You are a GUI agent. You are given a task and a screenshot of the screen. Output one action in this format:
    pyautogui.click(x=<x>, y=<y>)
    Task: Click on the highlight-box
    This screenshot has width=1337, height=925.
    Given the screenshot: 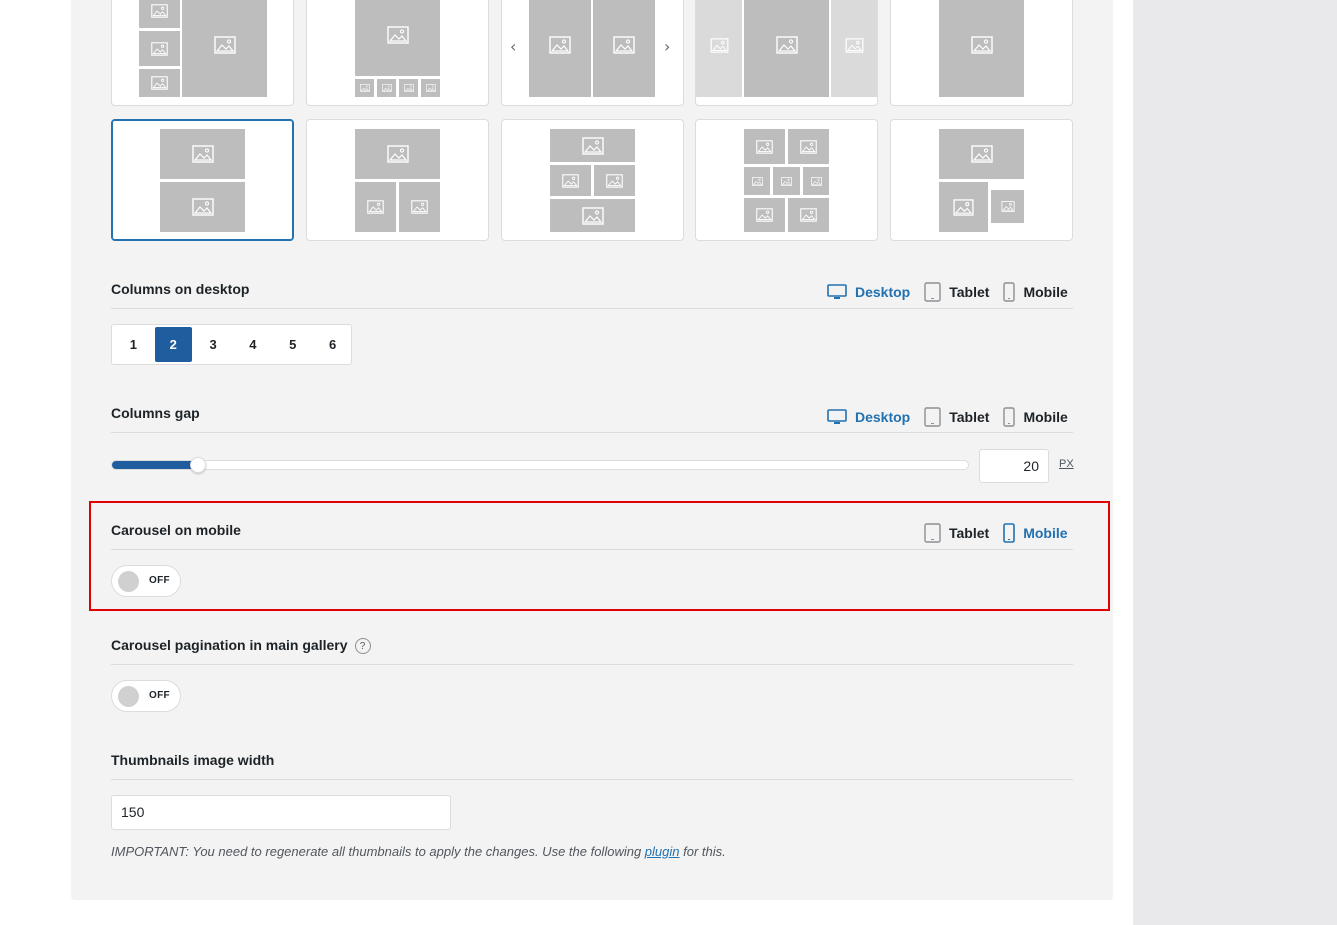 What is the action you would take?
    pyautogui.click(x=599, y=556)
    